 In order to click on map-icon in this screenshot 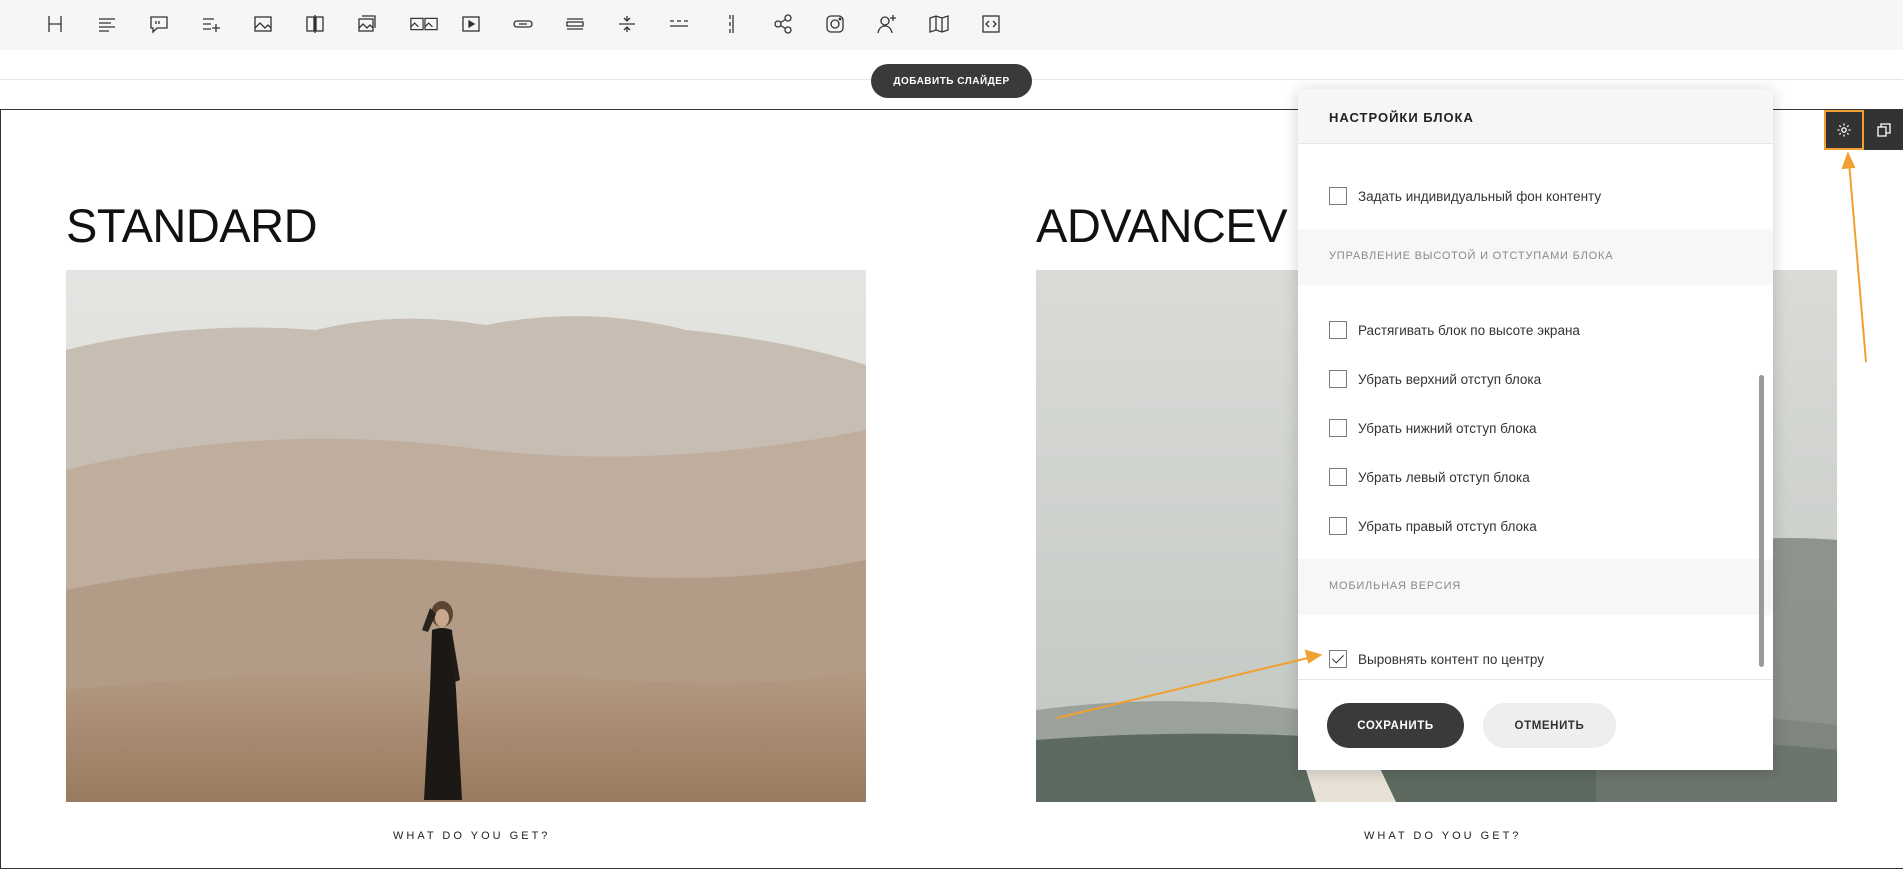, I will do `click(939, 24)`.